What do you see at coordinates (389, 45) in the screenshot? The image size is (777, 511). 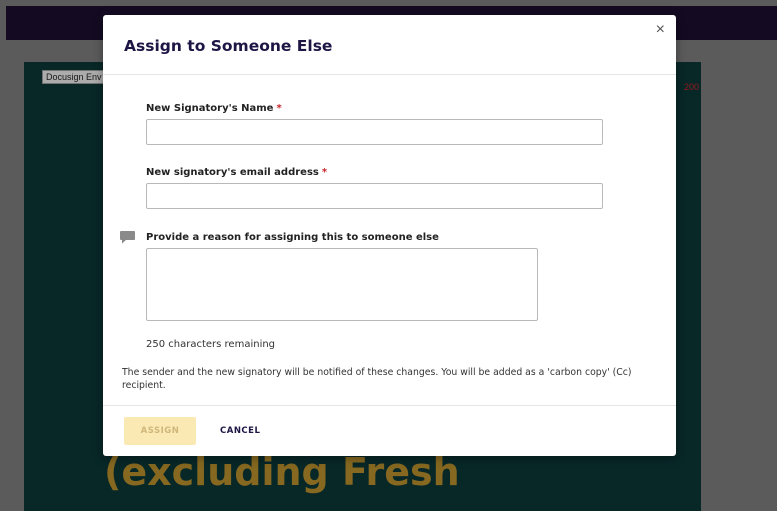 I see `dialog-header: Assign to Someone Else ×` at bounding box center [389, 45].